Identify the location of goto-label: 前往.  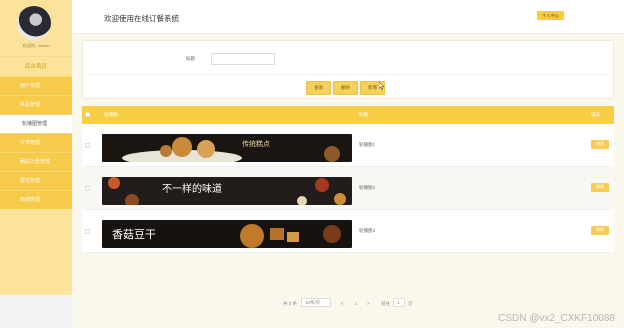
(385, 303).